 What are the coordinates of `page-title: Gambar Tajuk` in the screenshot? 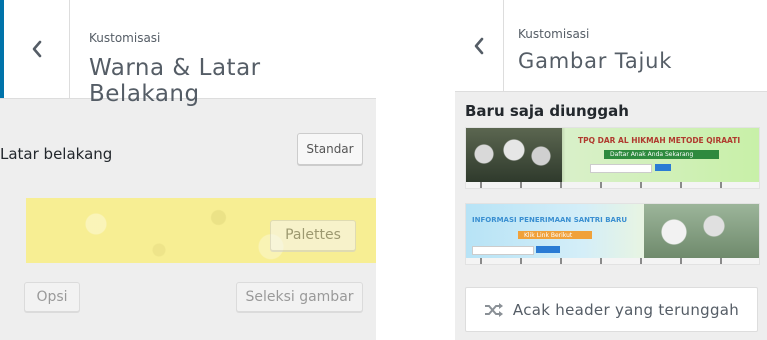 It's located at (595, 61).